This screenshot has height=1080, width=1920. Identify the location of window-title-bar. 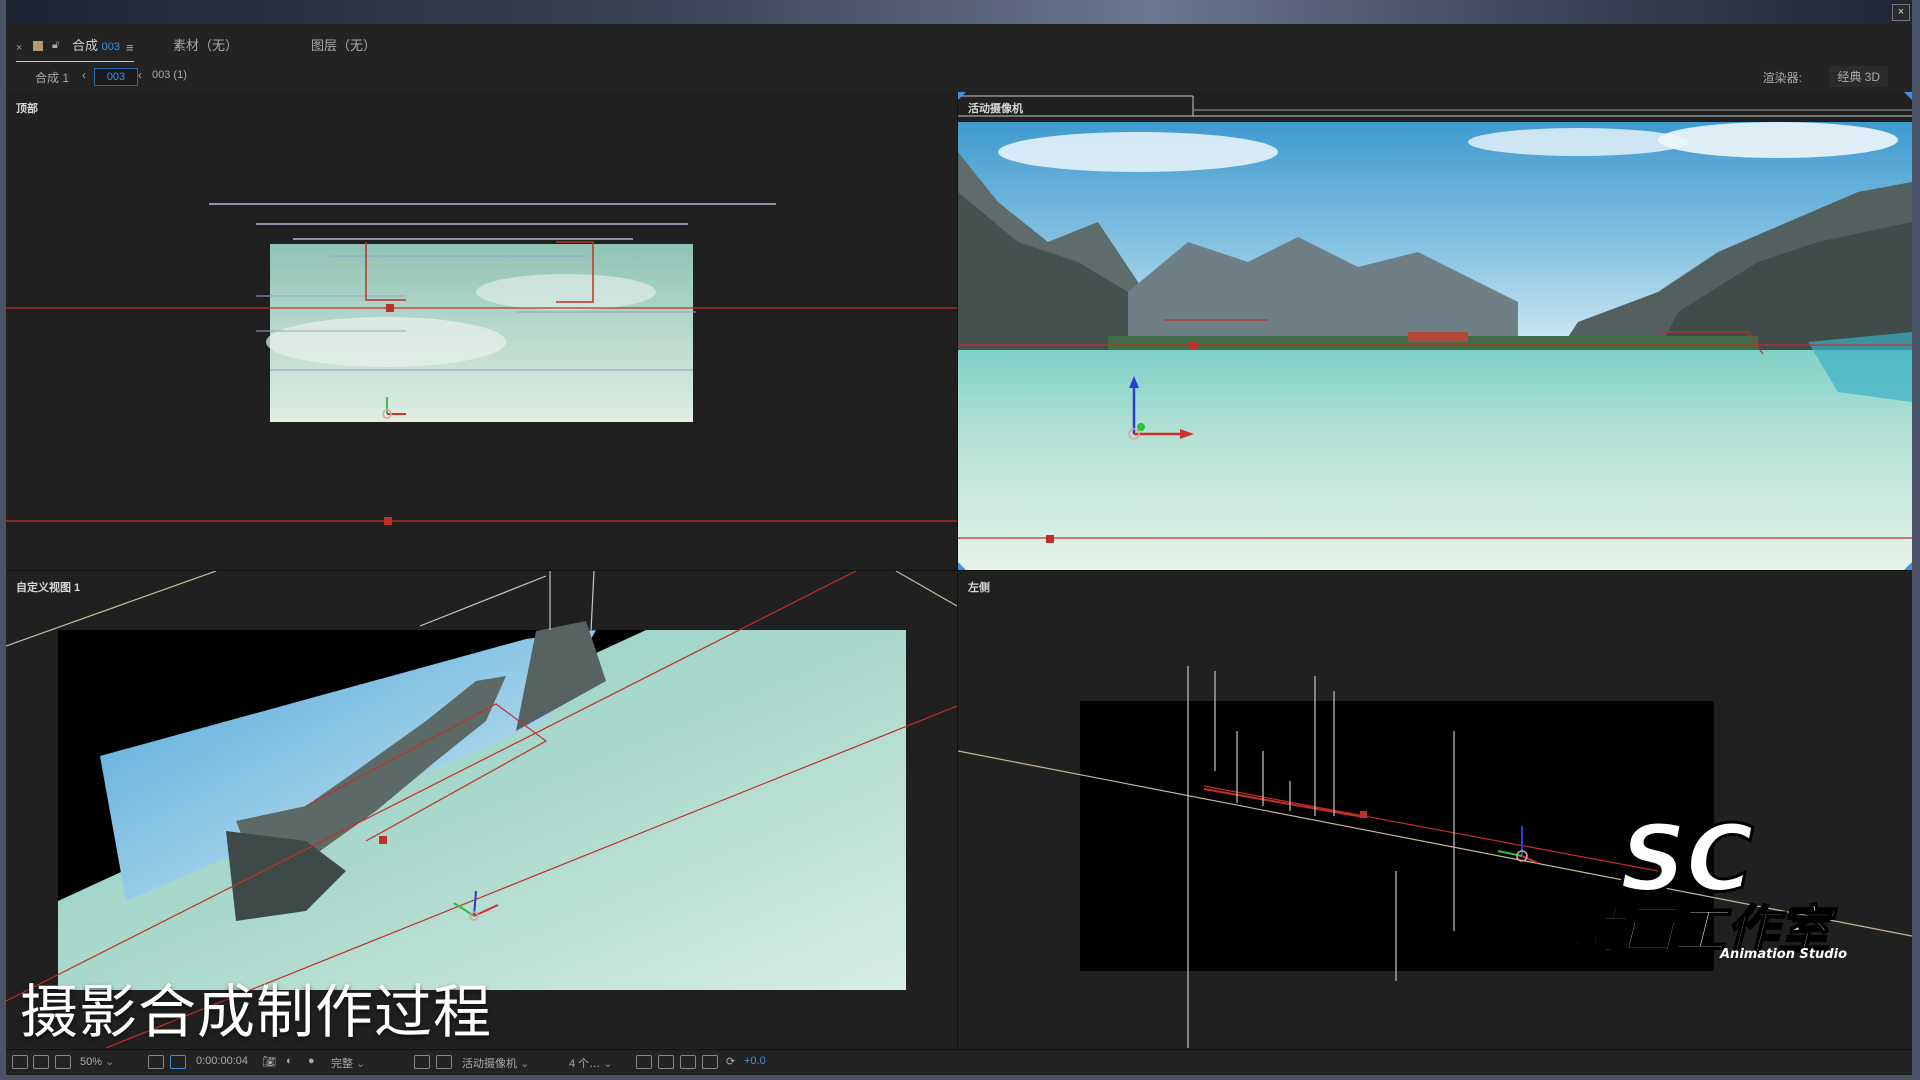
(960, 12).